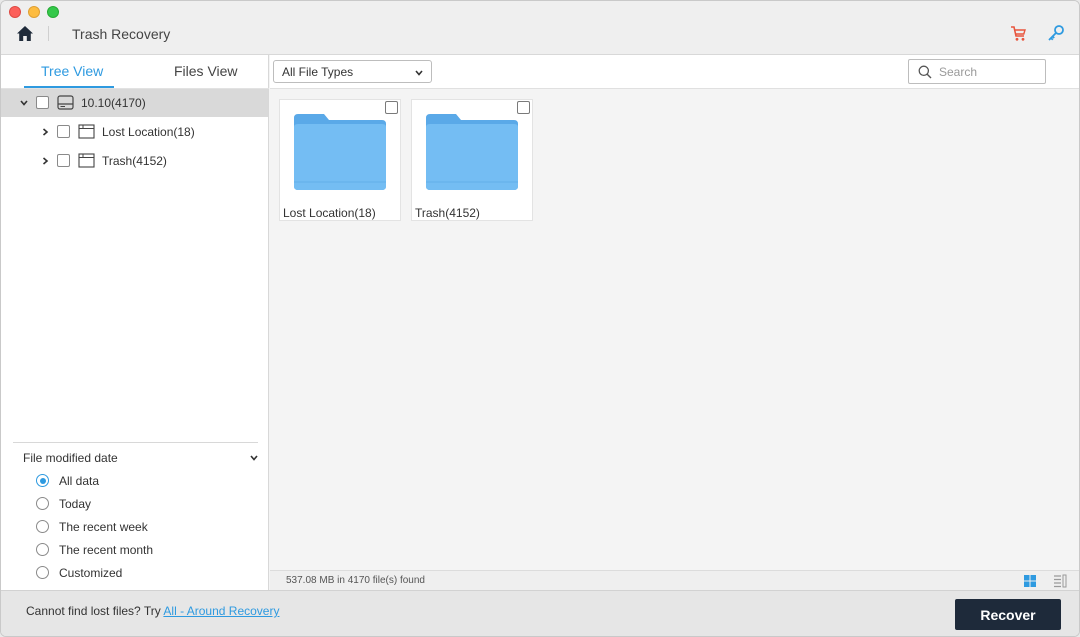 This screenshot has width=1080, height=637. I want to click on radio-label: Today, so click(75, 504).